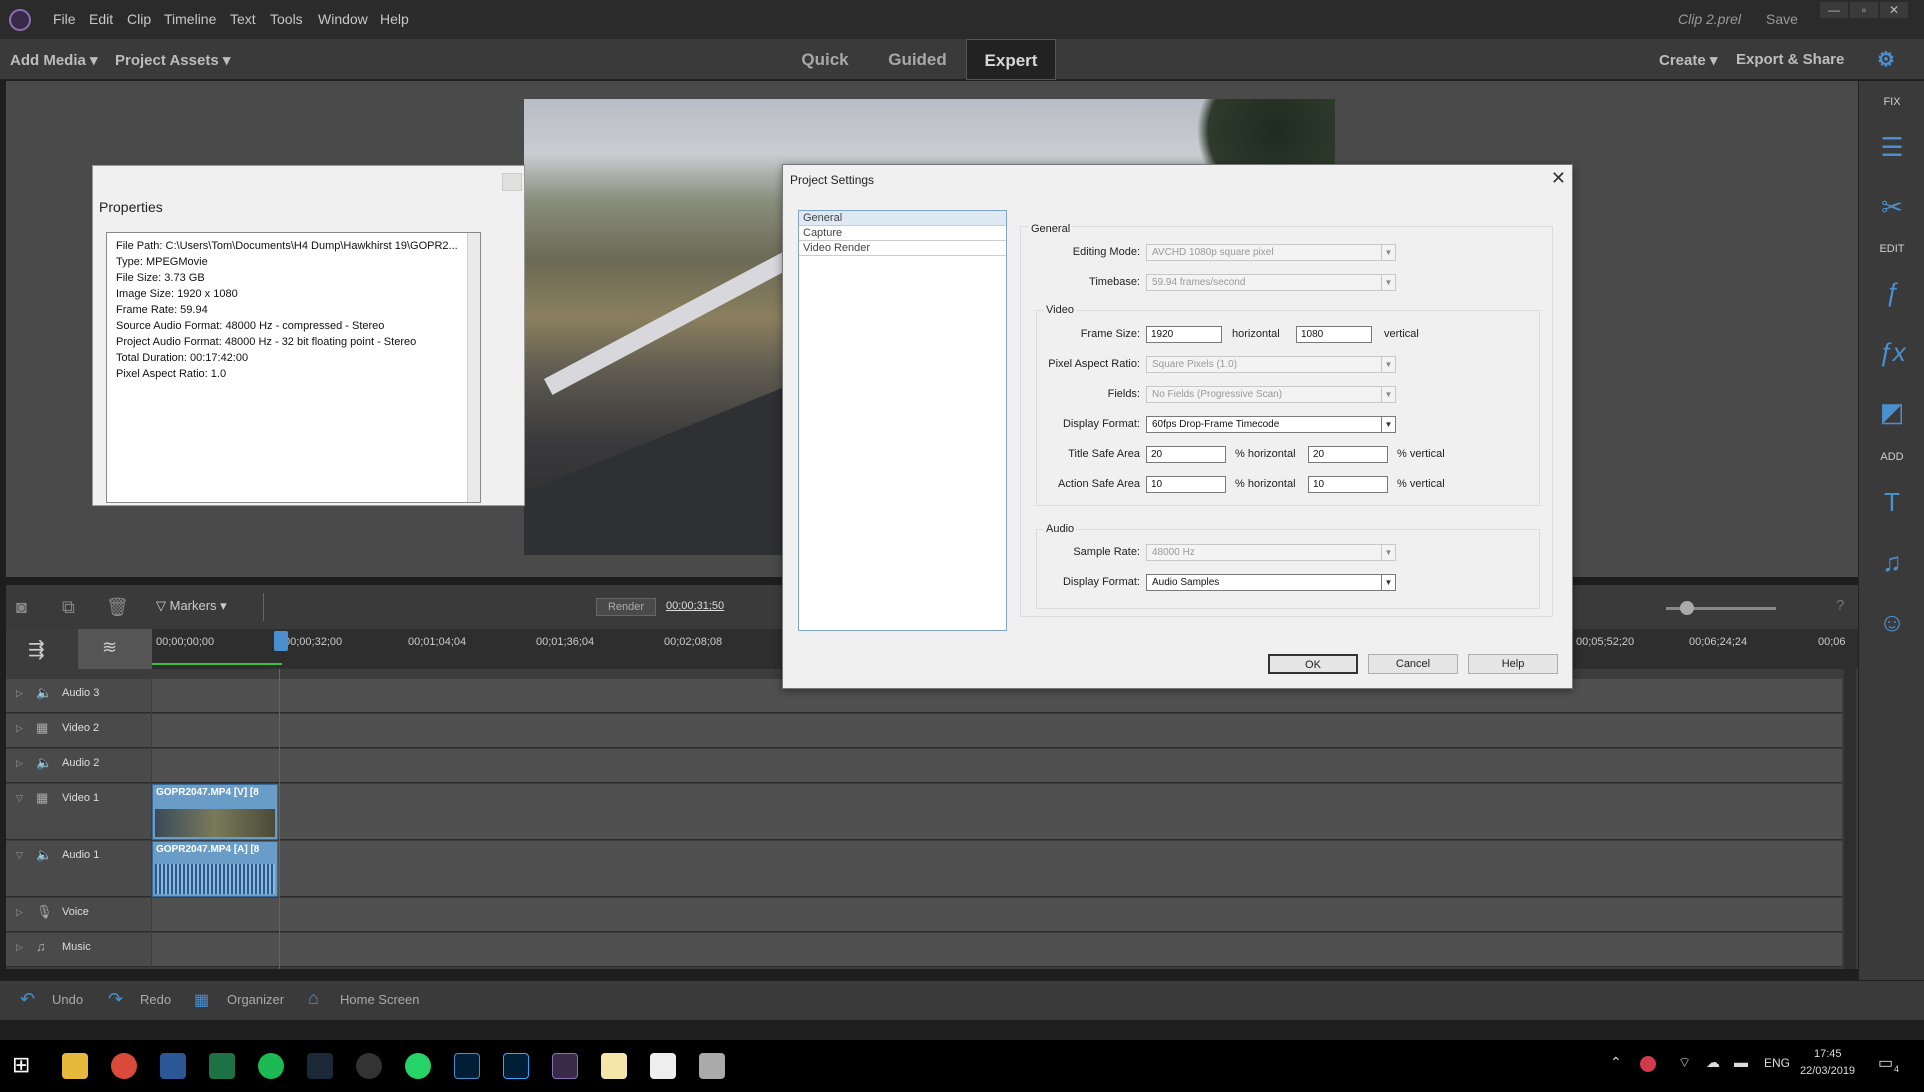 Image resolution: width=1924 pixels, height=1092 pixels. Describe the element at coordinates (1271, 582) in the screenshot. I see `audio-display-format-select: Audio Samples ▼` at that location.